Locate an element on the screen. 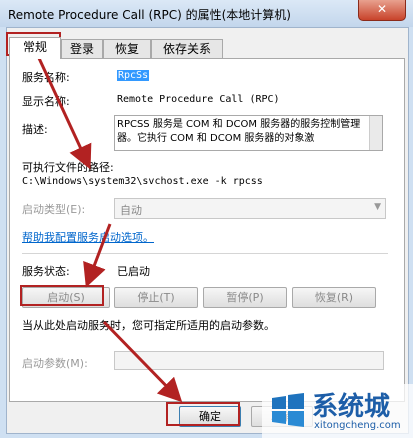  arrow-to-start-button is located at coordinates (97, 255).